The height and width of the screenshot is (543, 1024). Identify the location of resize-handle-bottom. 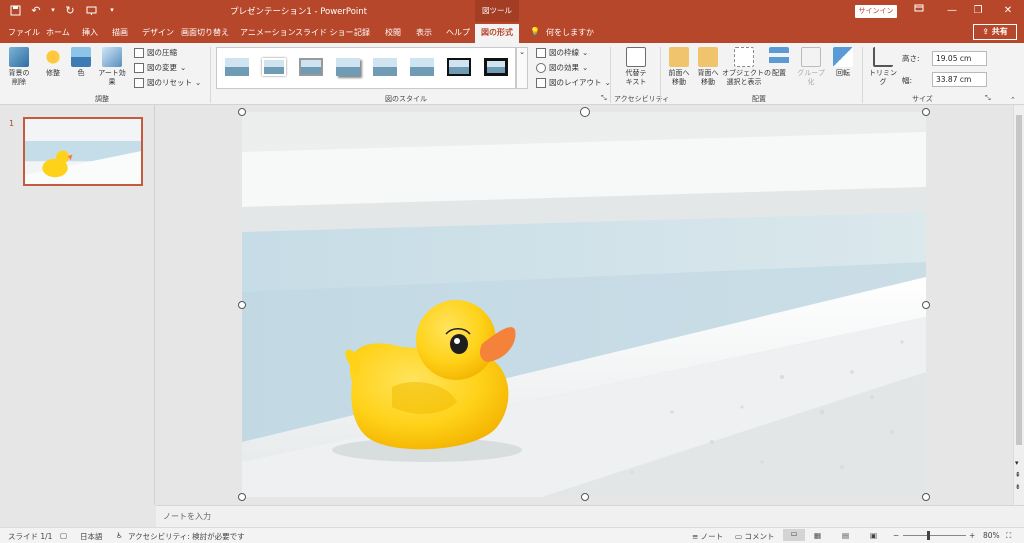
(585, 497).